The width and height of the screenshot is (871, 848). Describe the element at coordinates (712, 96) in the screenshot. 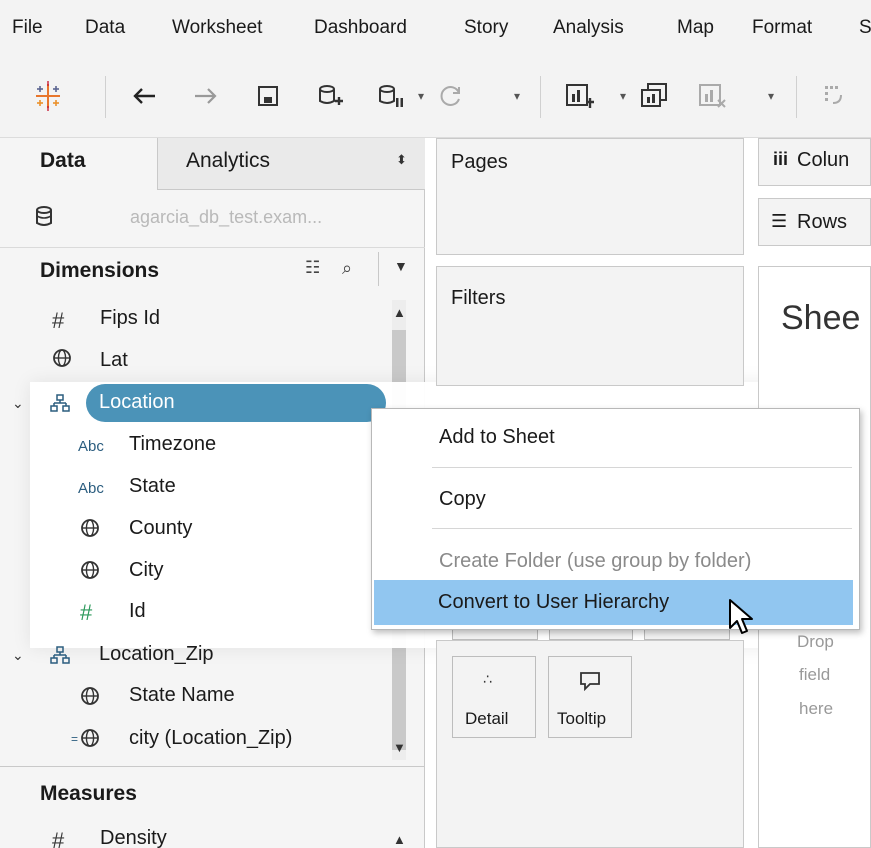

I see `clear-sheet-icon` at that location.